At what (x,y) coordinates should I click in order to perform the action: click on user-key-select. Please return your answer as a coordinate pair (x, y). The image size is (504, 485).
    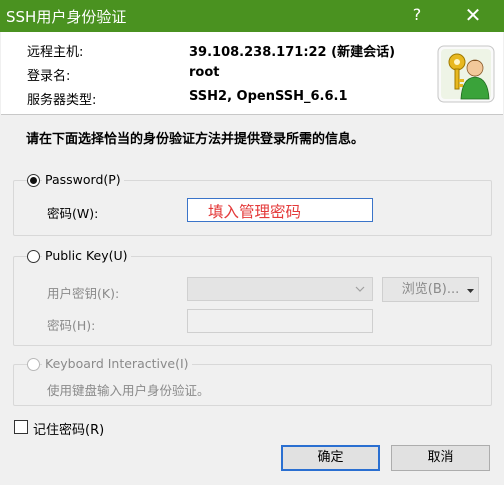
    Looking at the image, I should click on (280, 289).